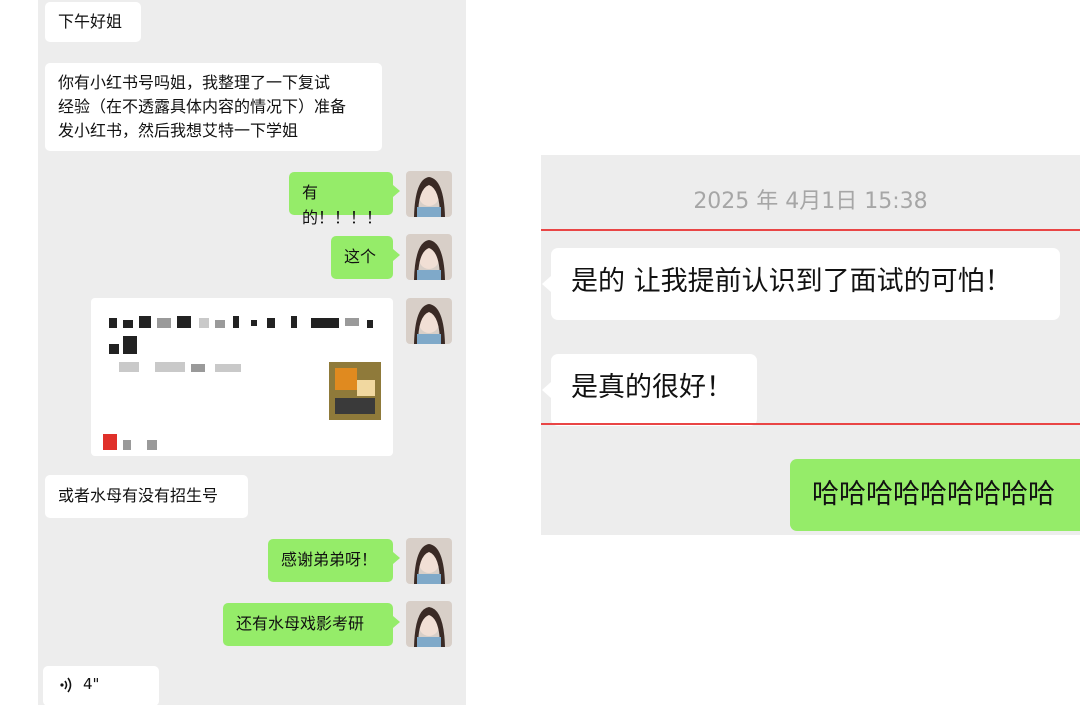  I want to click on message-text: 下午好姐, so click(90, 21).